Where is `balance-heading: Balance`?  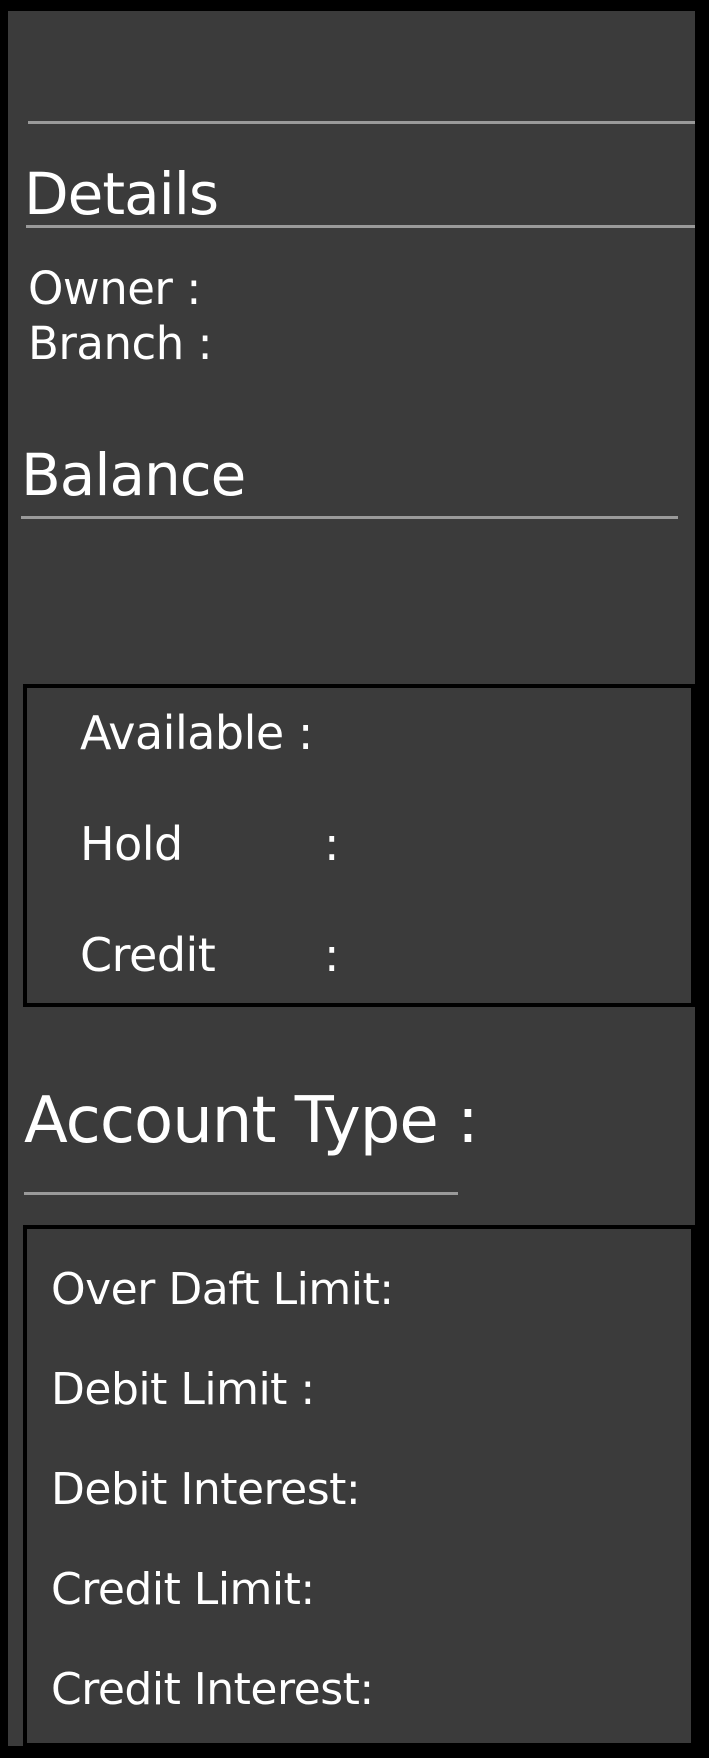
balance-heading: Balance is located at coordinates (133, 475).